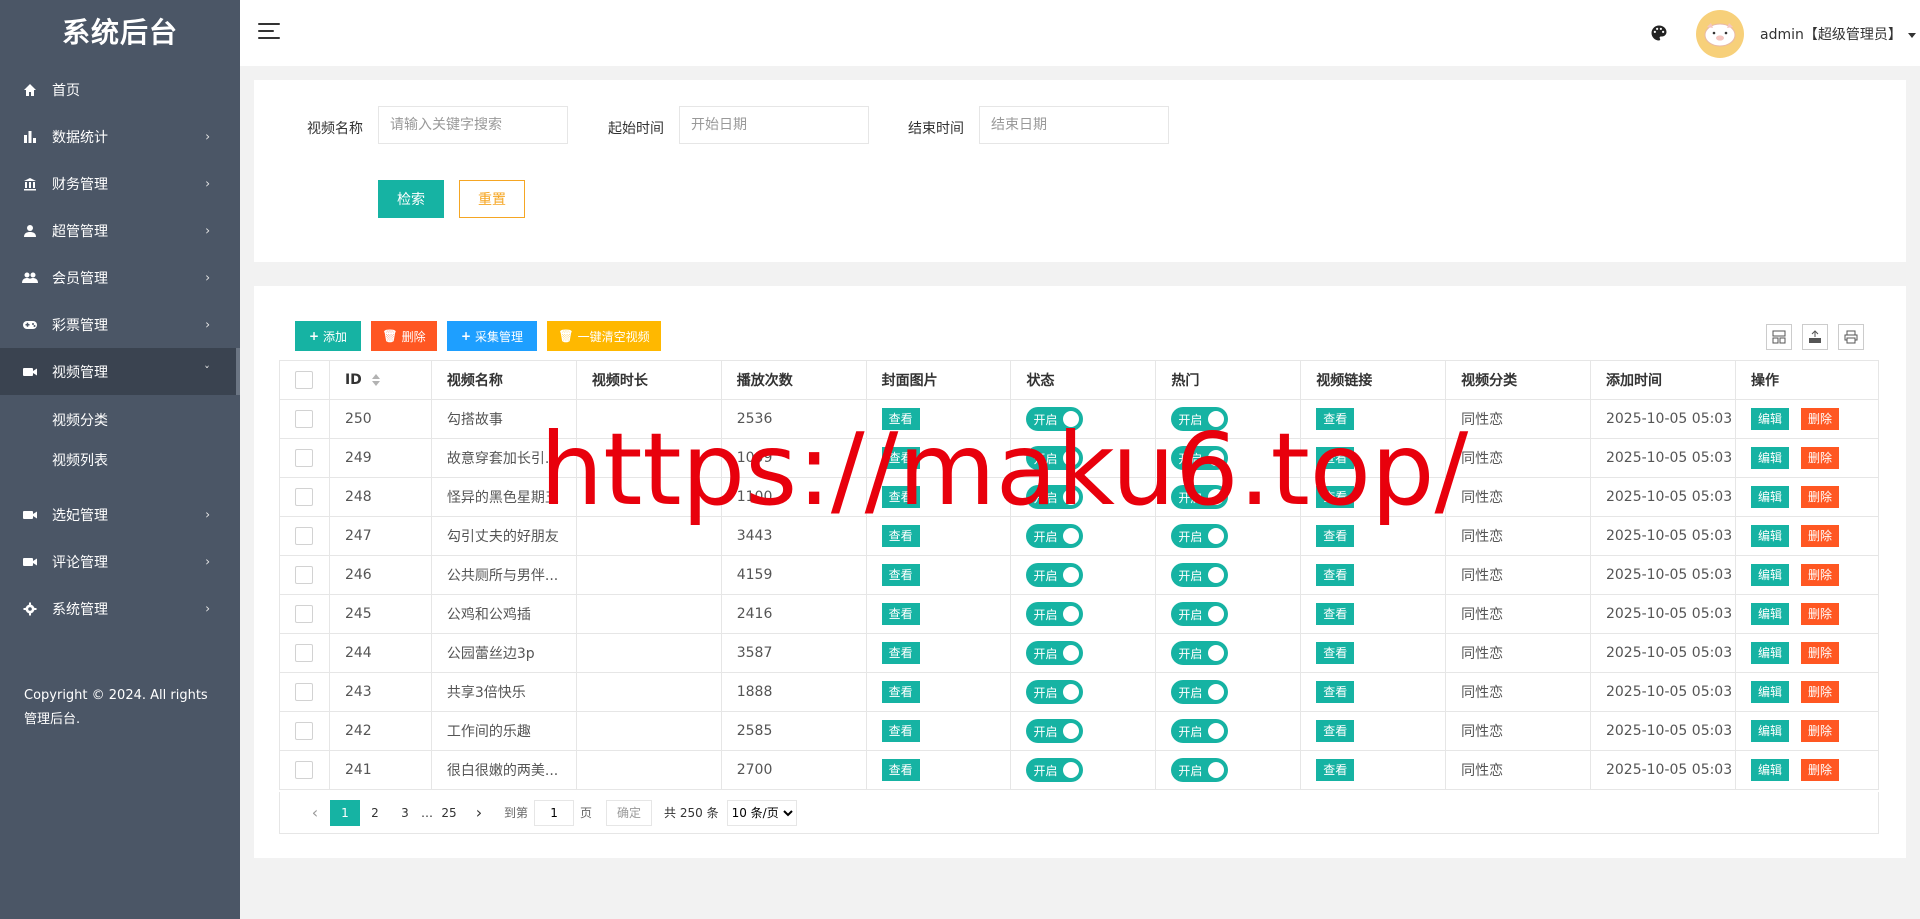  What do you see at coordinates (761, 812) in the screenshot?
I see `page-size-select: 10 条/页` at bounding box center [761, 812].